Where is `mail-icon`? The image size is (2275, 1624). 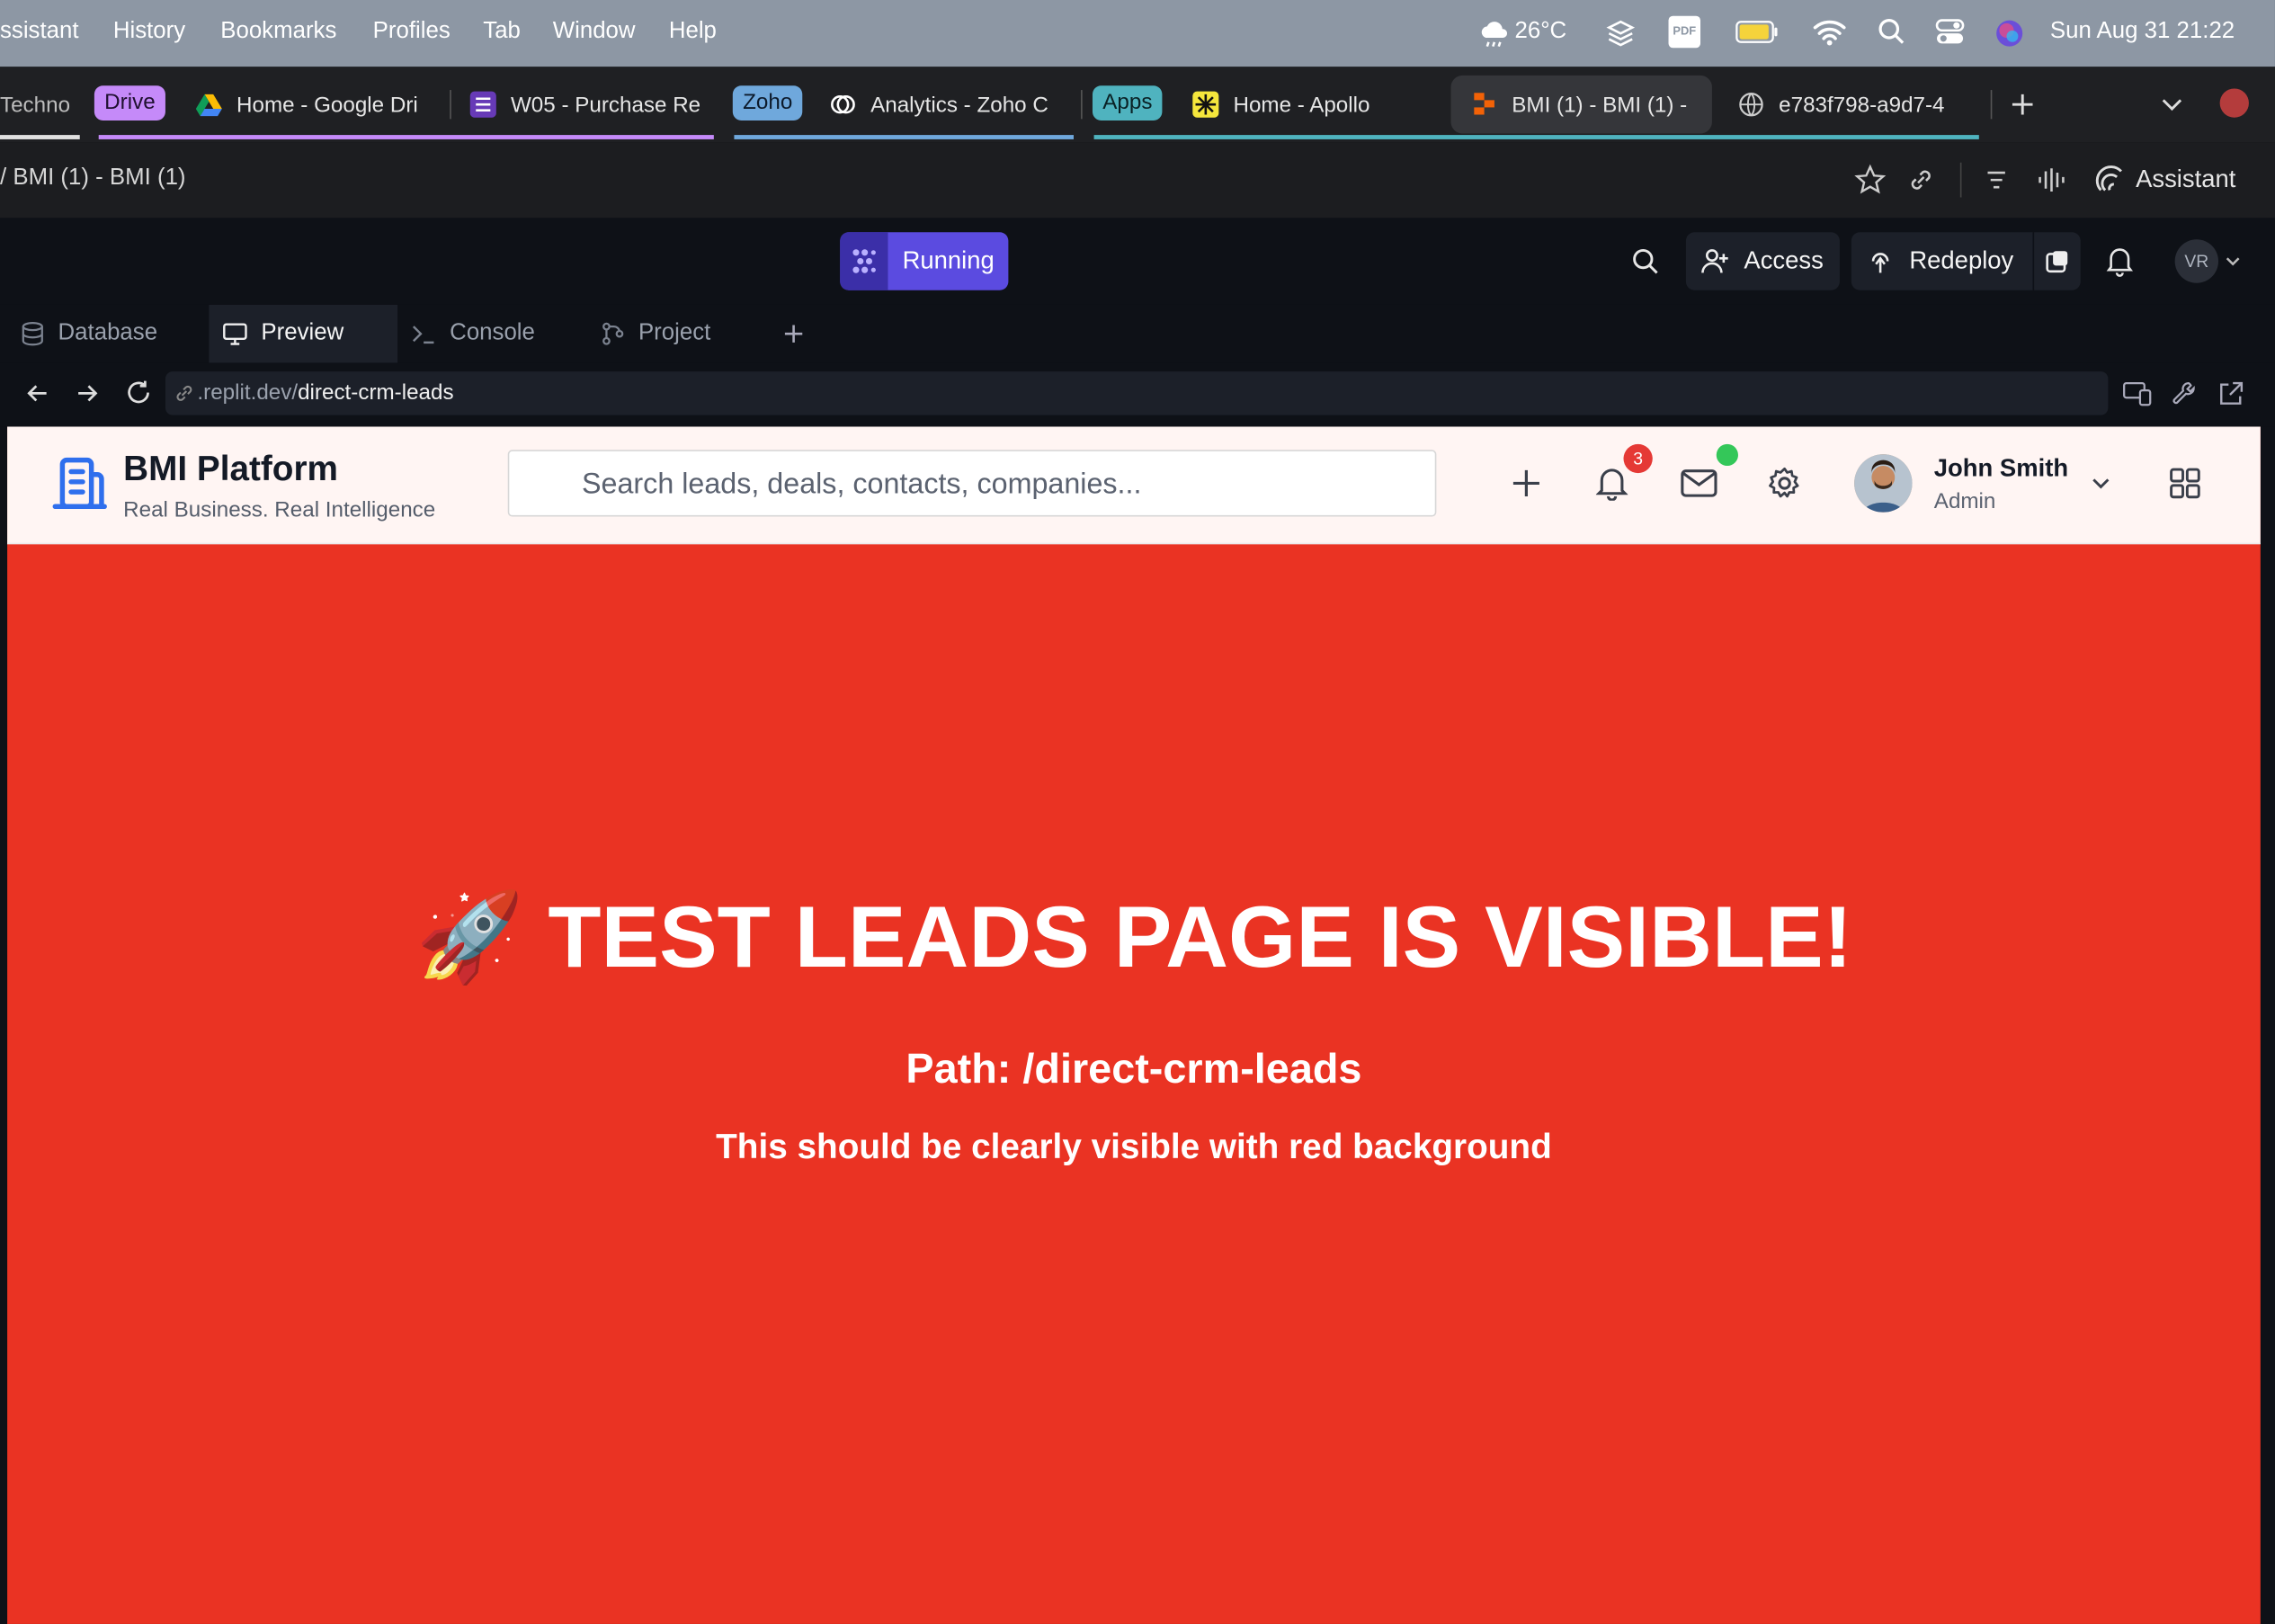 mail-icon is located at coordinates (1699, 482).